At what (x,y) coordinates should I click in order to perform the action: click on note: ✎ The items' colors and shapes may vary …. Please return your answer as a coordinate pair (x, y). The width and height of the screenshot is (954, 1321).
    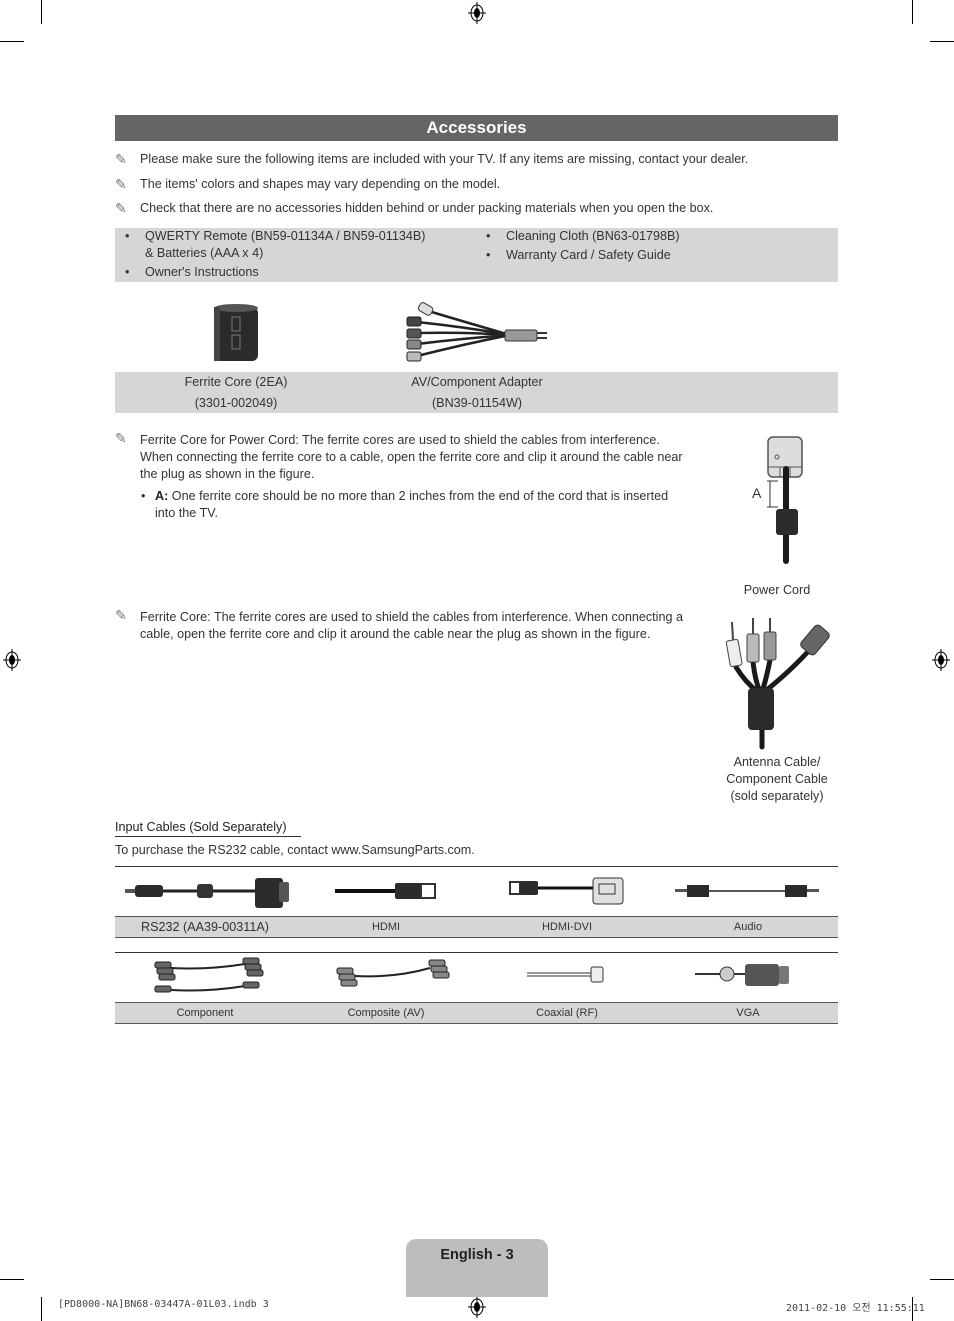
    Looking at the image, I should click on (307, 185).